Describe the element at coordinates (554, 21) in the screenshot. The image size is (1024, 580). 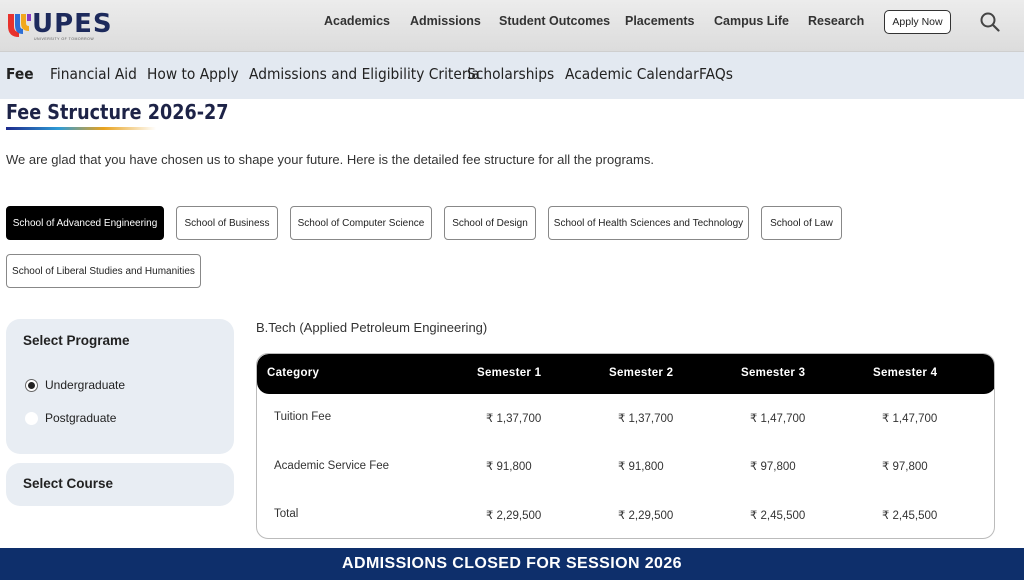
I see `nav-student-outcomes: Student Outcomes` at that location.